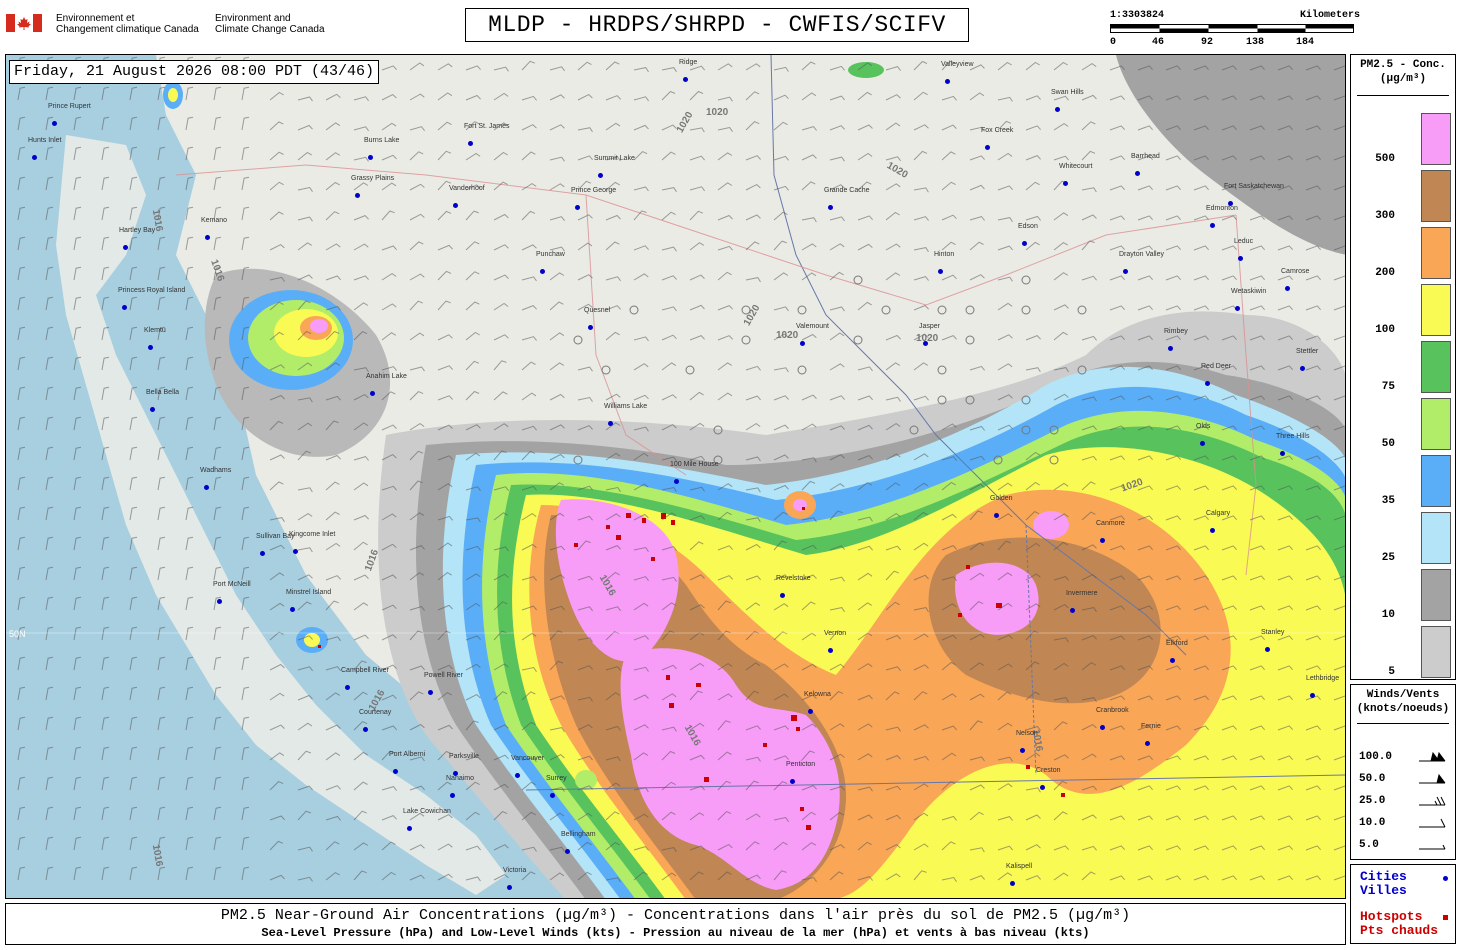 This screenshot has width=1460, height=950. Describe the element at coordinates (1151, 726) in the screenshot. I see `city-label: Fernie` at that location.